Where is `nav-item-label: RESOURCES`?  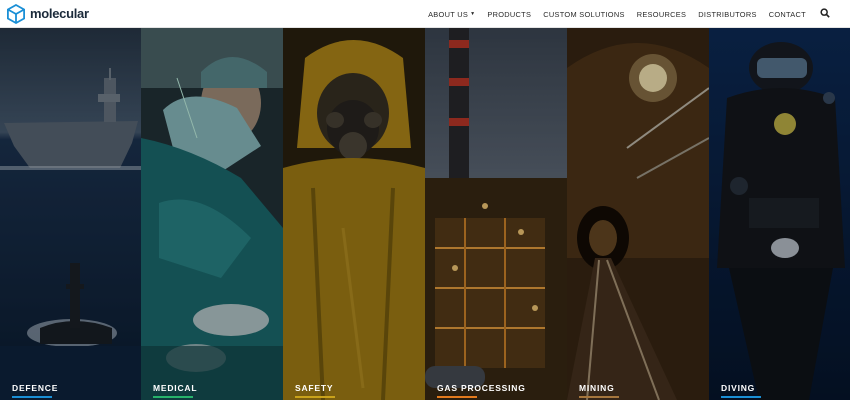 nav-item-label: RESOURCES is located at coordinates (661, 14).